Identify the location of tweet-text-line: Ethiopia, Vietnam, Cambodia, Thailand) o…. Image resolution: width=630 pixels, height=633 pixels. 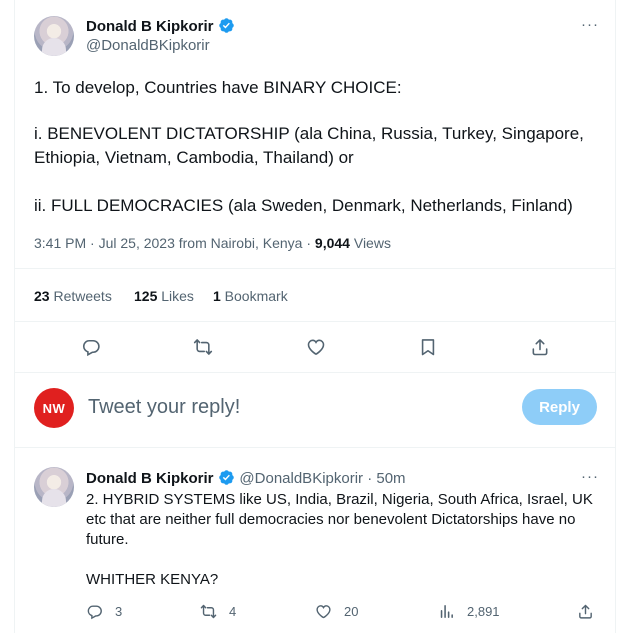
(194, 157).